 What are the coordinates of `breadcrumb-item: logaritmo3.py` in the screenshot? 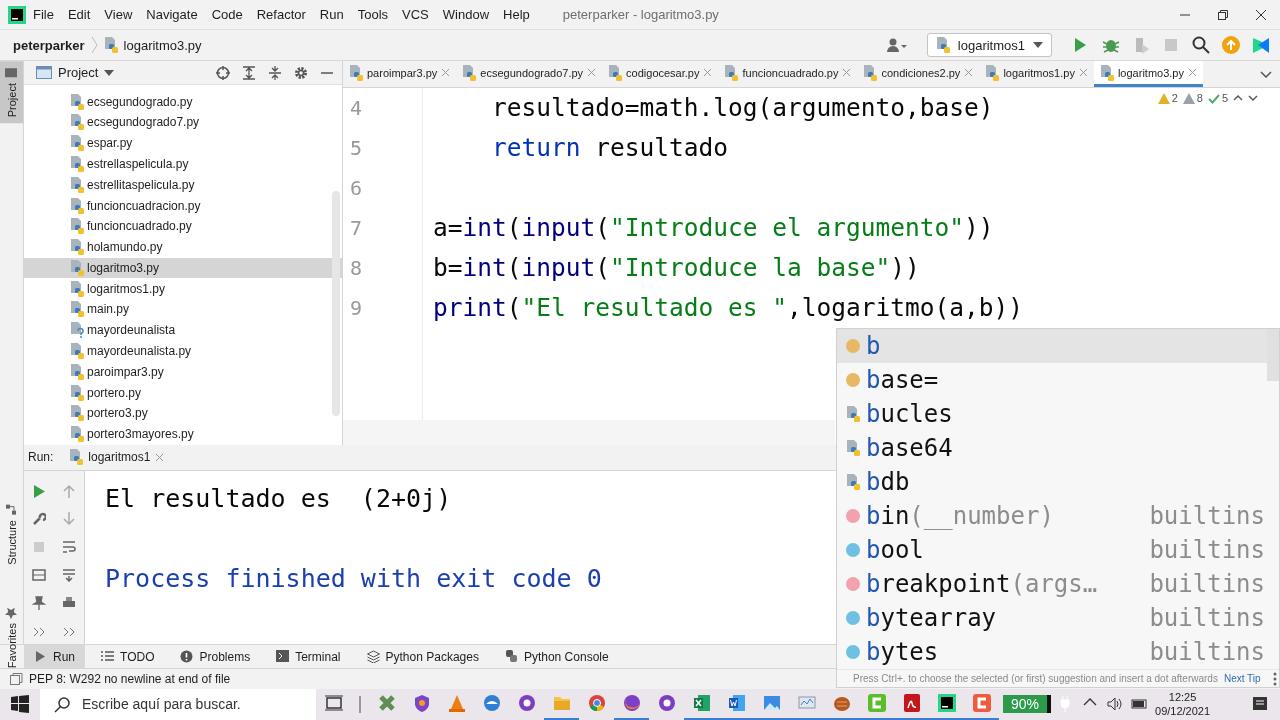 It's located at (162, 45).